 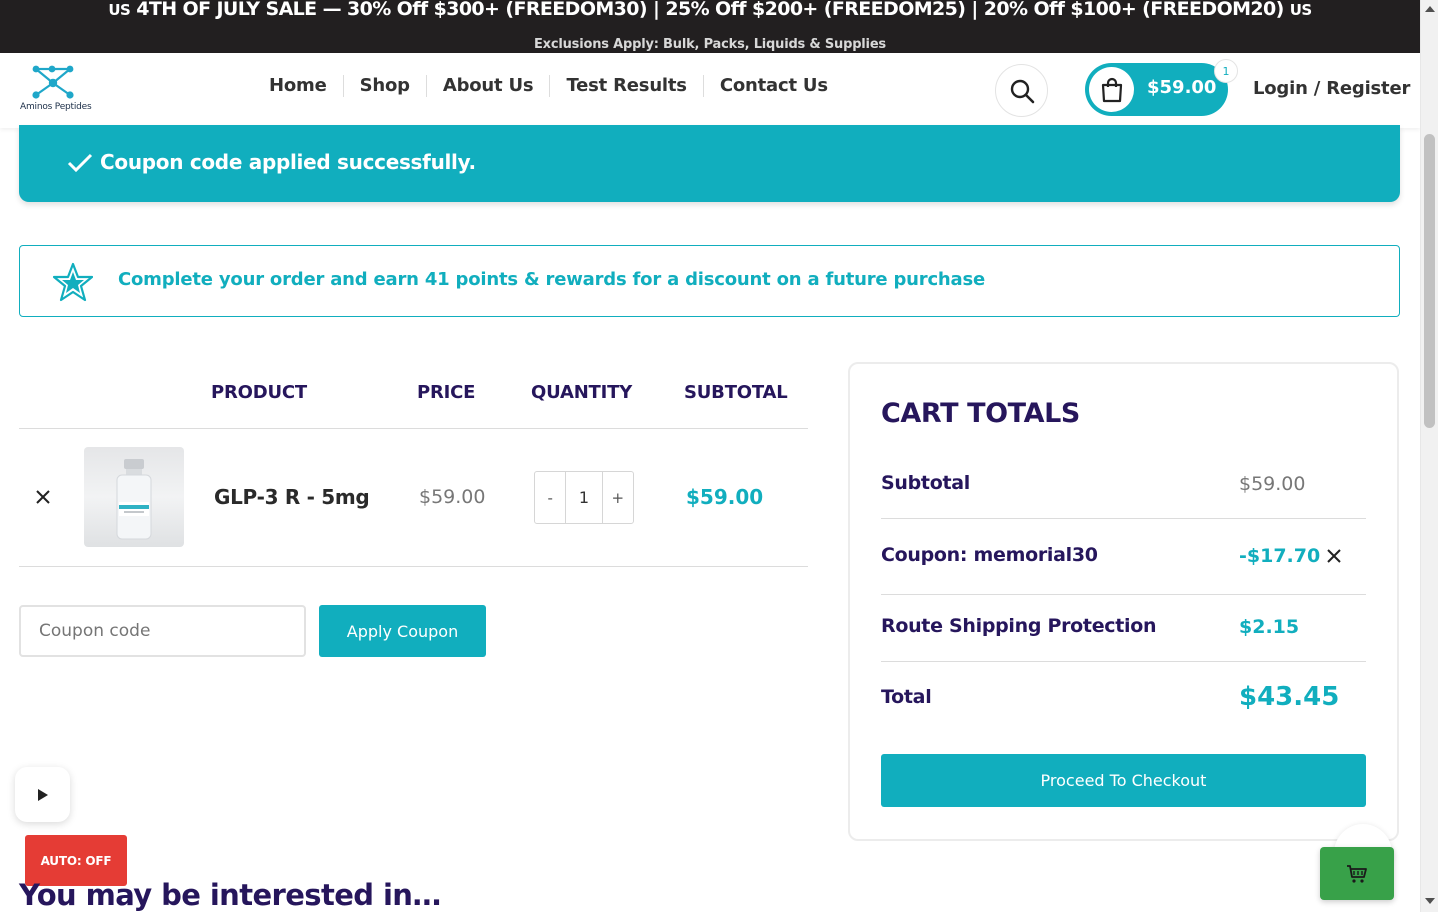 I want to click on play-button, so click(x=42, y=794).